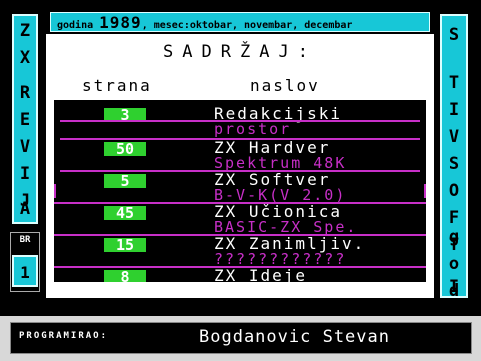  What do you see at coordinates (240, 87) in the screenshot?
I see `table-header: strana naslov` at bounding box center [240, 87].